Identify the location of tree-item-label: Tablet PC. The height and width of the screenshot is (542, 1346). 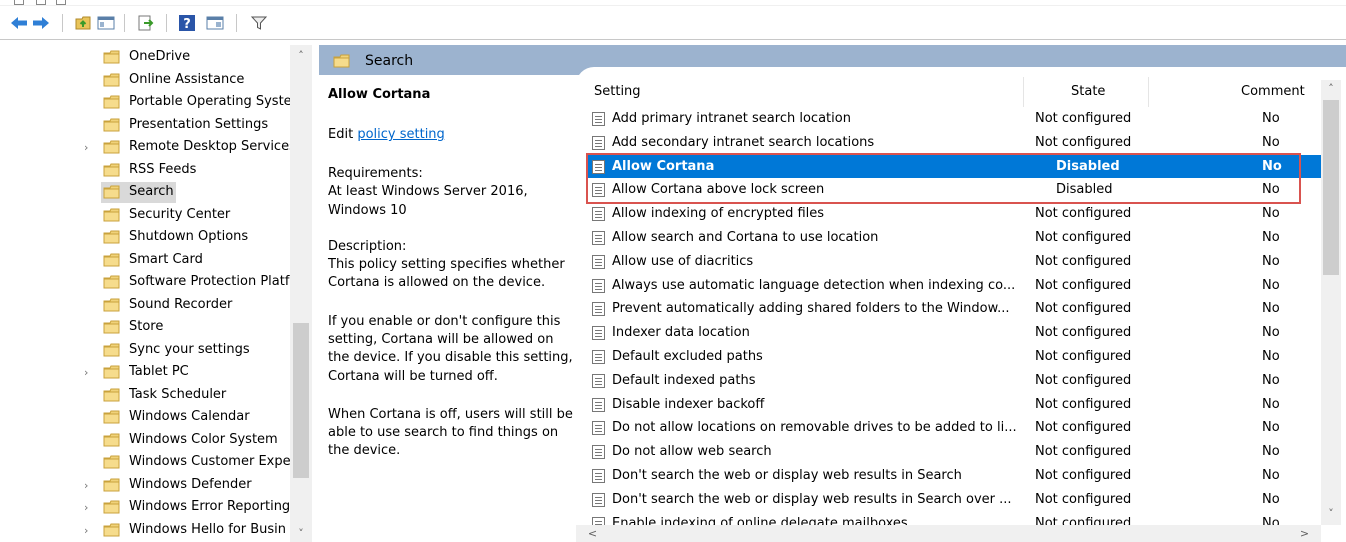
(159, 371).